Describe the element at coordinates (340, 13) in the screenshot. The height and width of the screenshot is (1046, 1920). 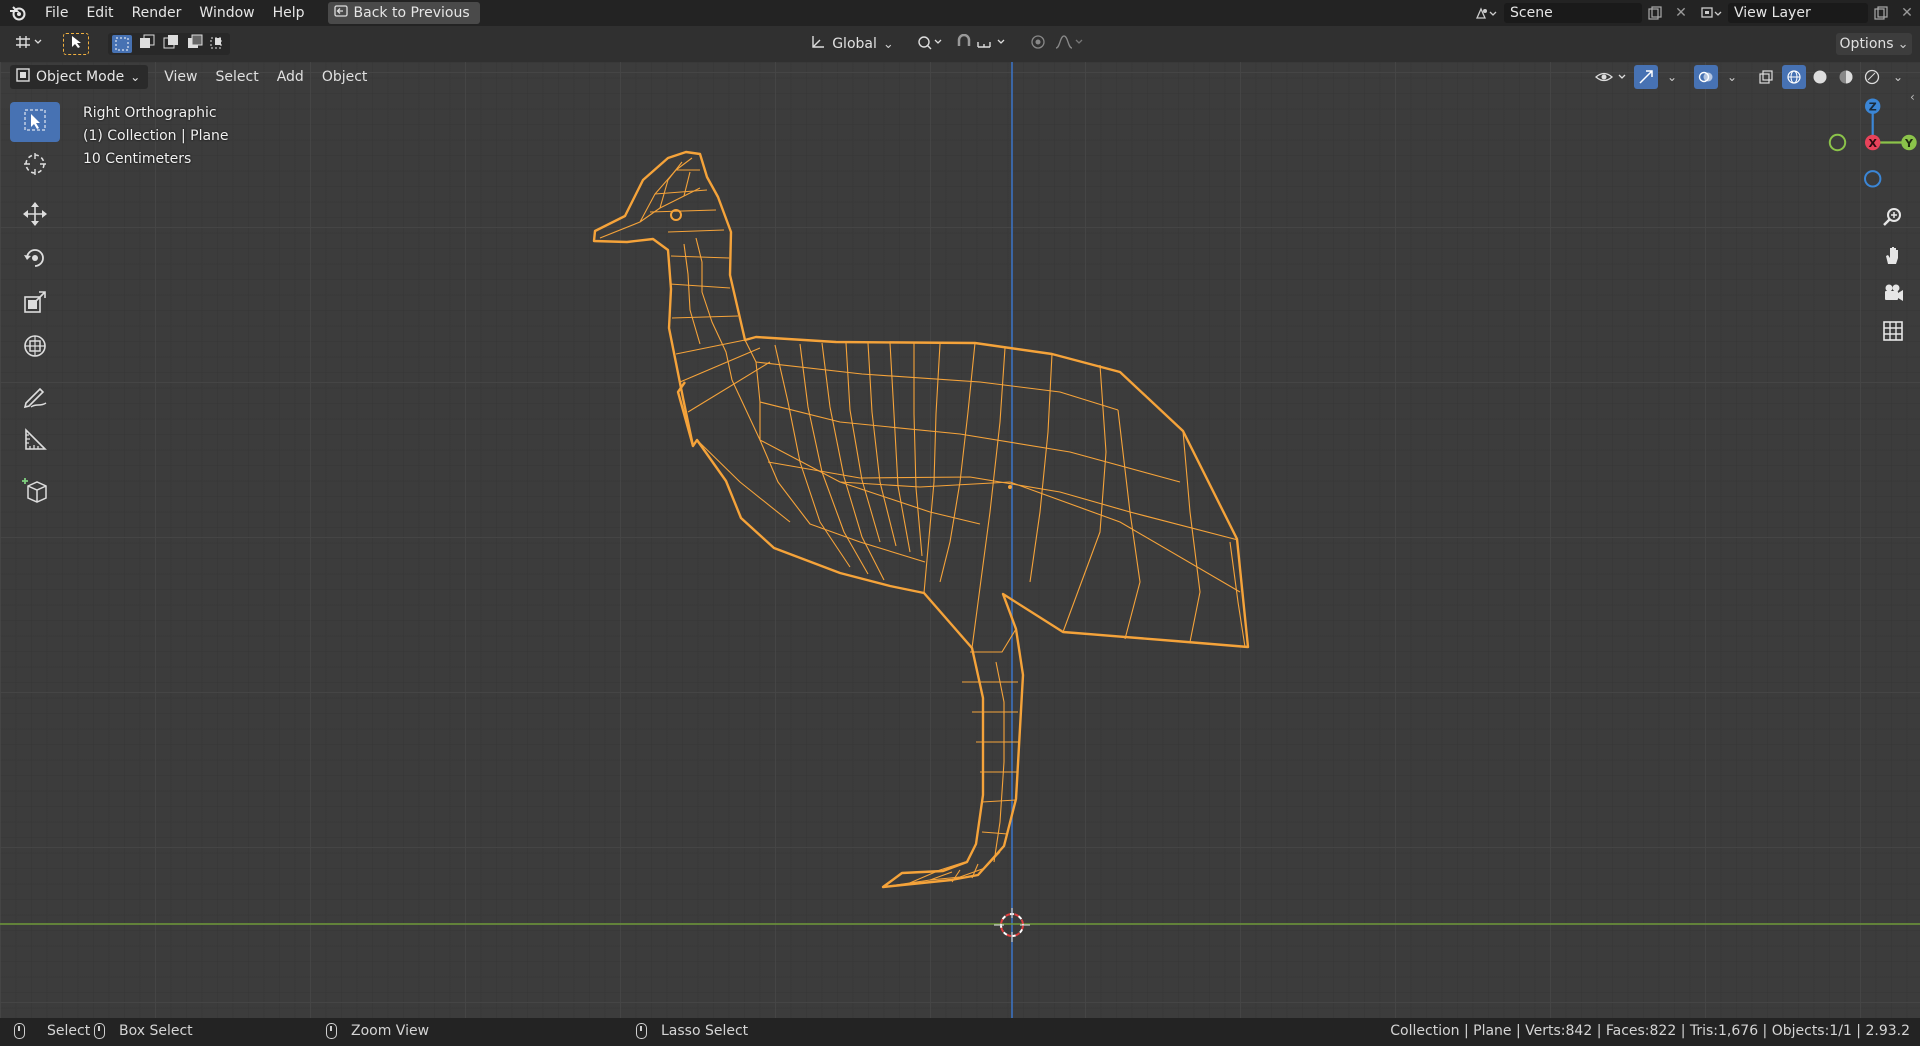
I see `back-icon` at that location.